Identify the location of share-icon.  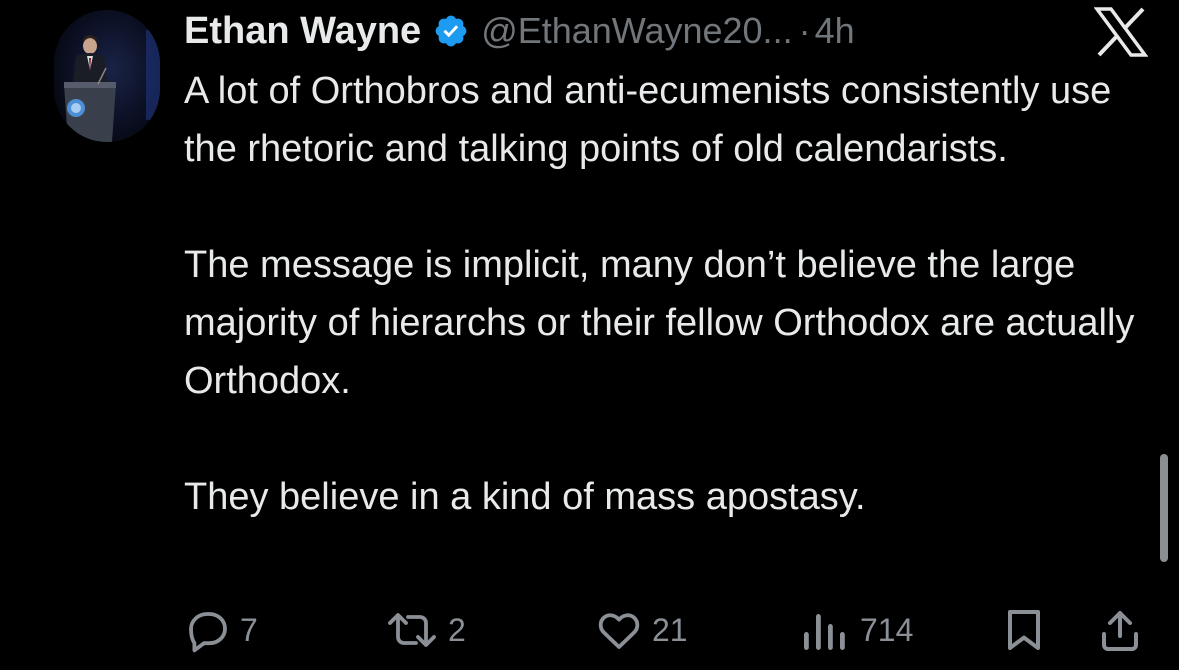
(1120, 630).